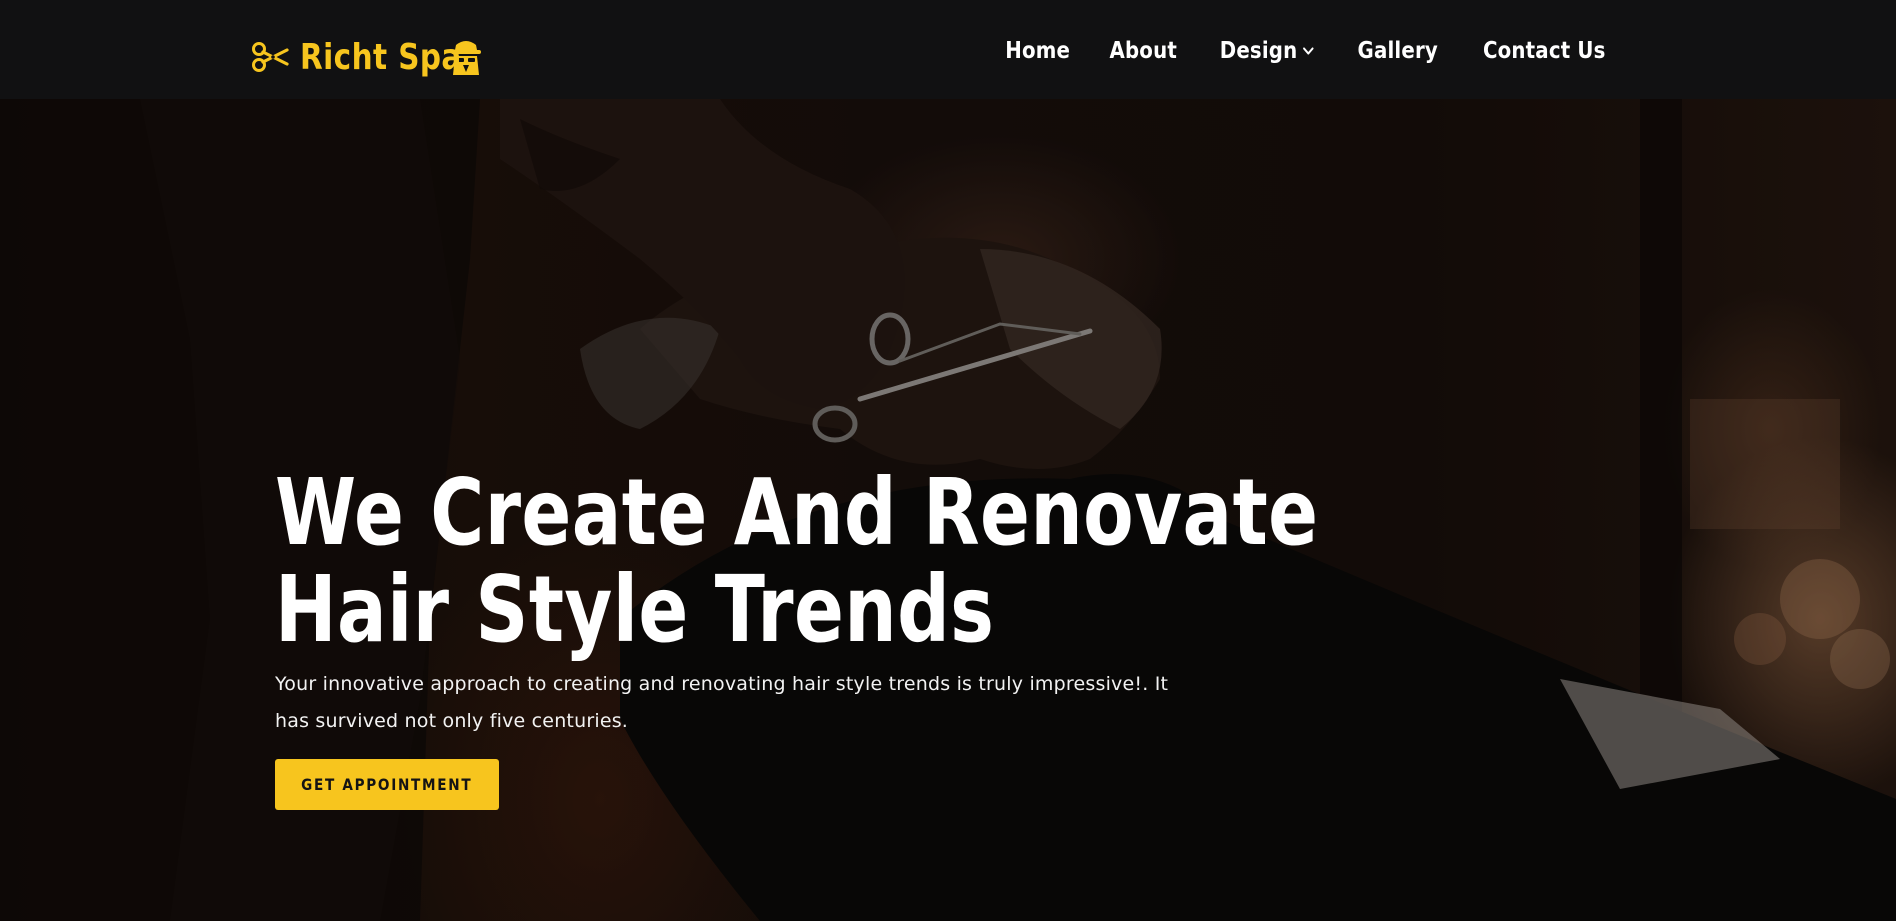 The width and height of the screenshot is (1896, 921). I want to click on nav-about: About, so click(1143, 51).